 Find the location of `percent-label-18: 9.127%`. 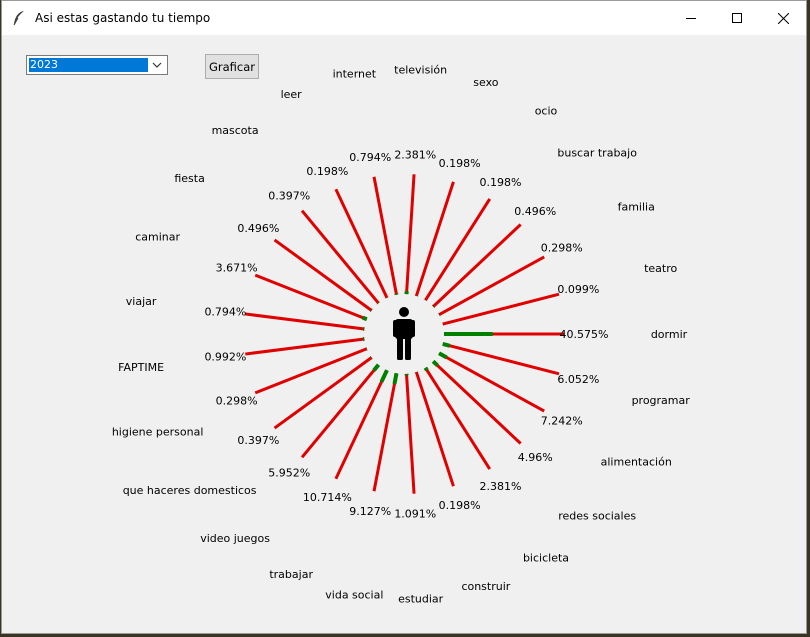

percent-label-18: 9.127% is located at coordinates (370, 511).